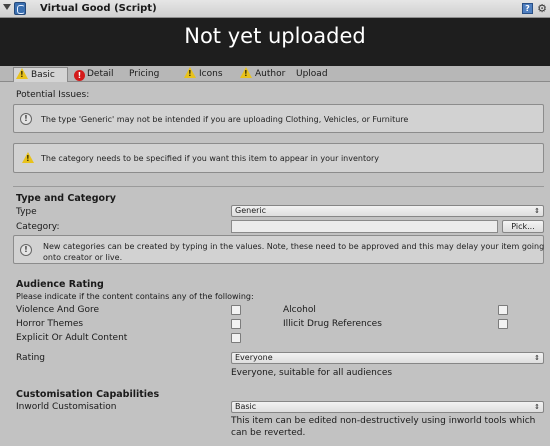 This screenshot has width=550, height=446. Describe the element at coordinates (66, 407) in the screenshot. I see `customisation-label: Inworld Customisation` at that location.